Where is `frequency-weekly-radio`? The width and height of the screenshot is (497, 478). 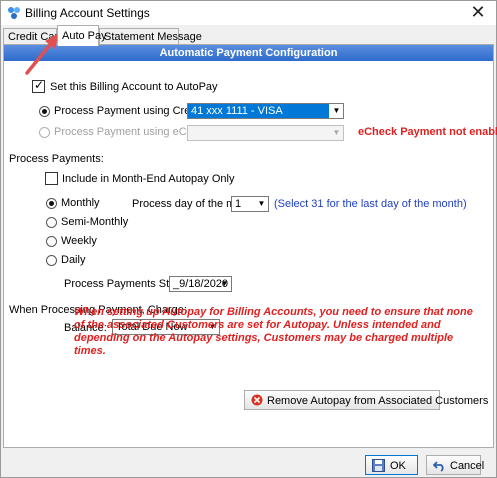
frequency-weekly-radio is located at coordinates (51, 241).